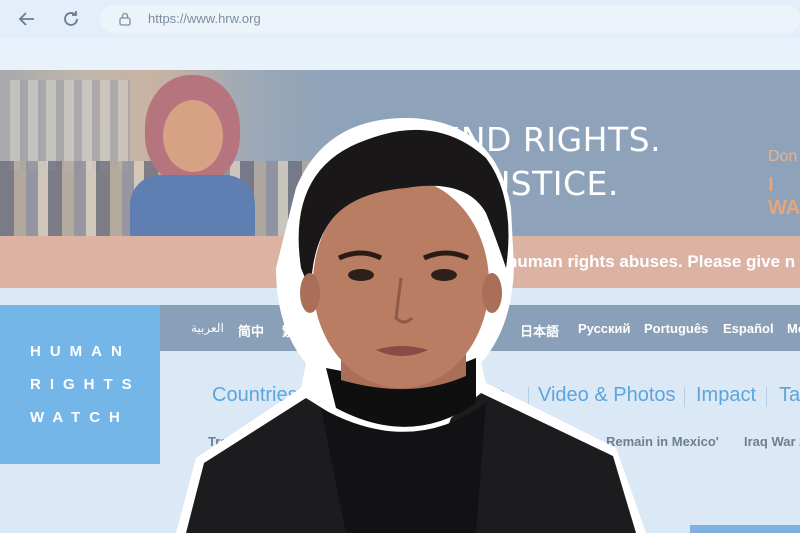 The height and width of the screenshot is (533, 800). What do you see at coordinates (789, 395) in the screenshot?
I see `nav-partial-ta: Ta` at bounding box center [789, 395].